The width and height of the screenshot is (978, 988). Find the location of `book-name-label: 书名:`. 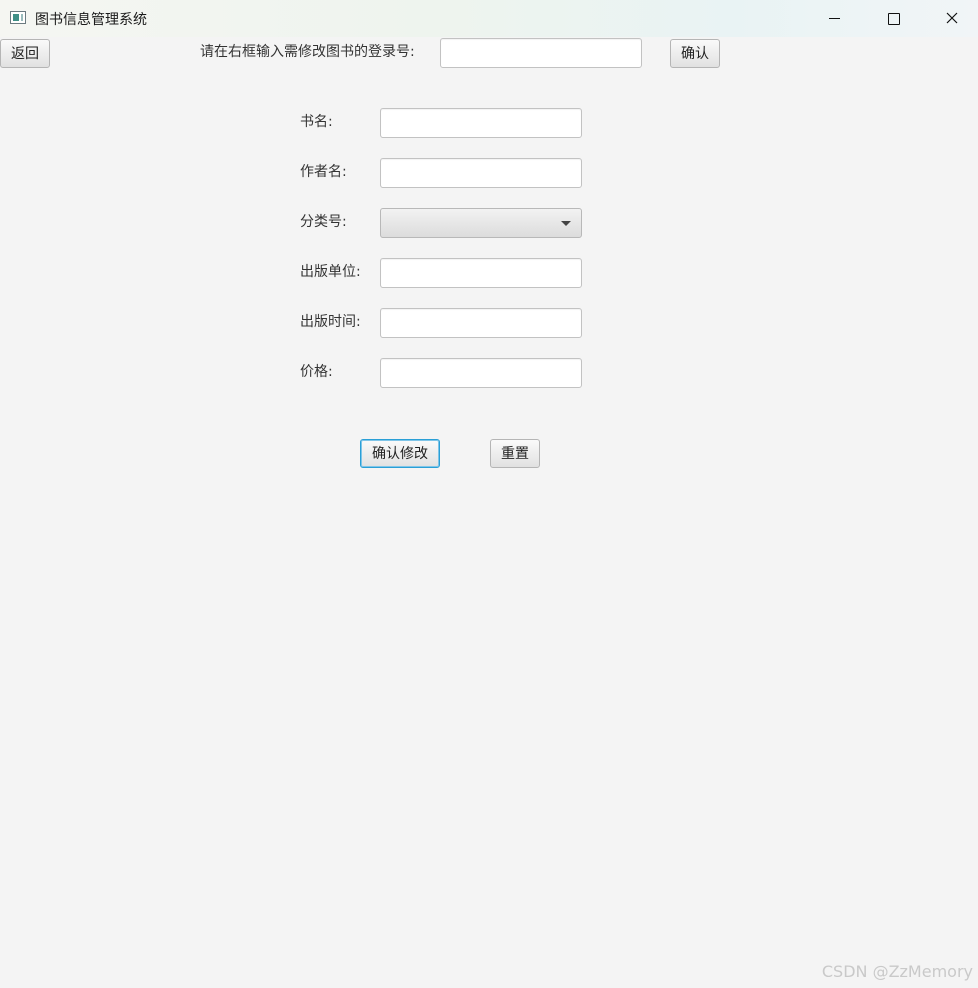

book-name-label: 书名: is located at coordinates (316, 122).